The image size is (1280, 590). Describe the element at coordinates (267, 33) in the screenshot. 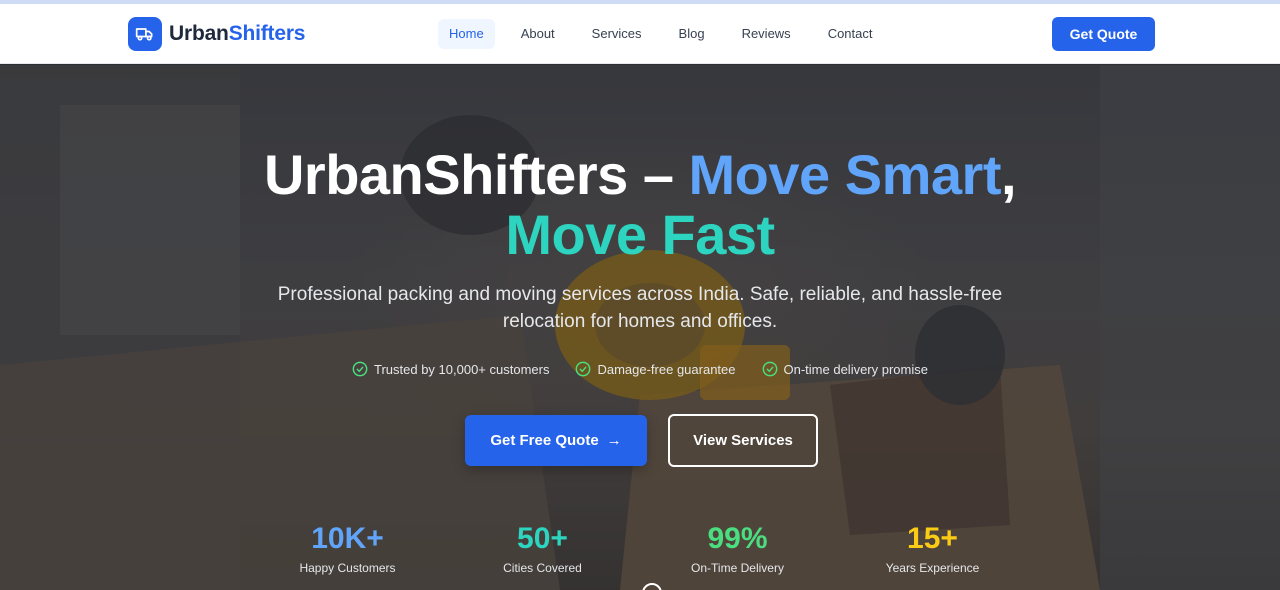

I see `brand-name-part2: Shifters` at that location.